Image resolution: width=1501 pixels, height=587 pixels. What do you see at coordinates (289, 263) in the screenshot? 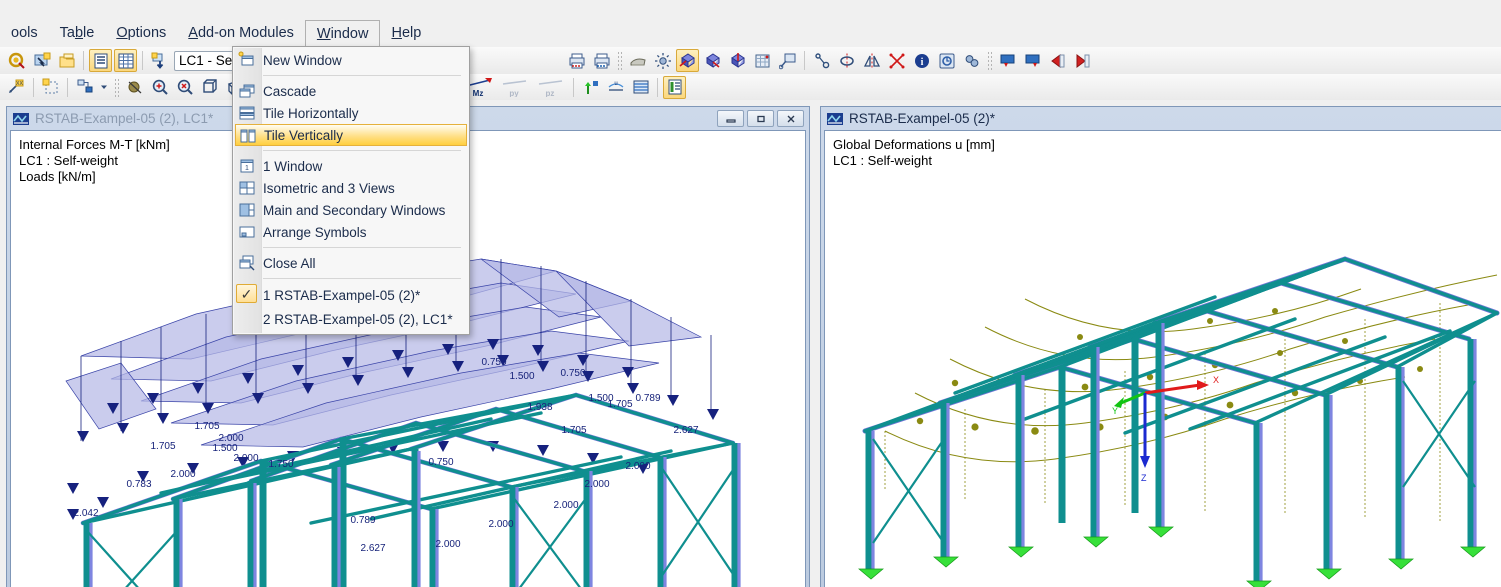
I see `menu-item-label: Close All` at bounding box center [289, 263].